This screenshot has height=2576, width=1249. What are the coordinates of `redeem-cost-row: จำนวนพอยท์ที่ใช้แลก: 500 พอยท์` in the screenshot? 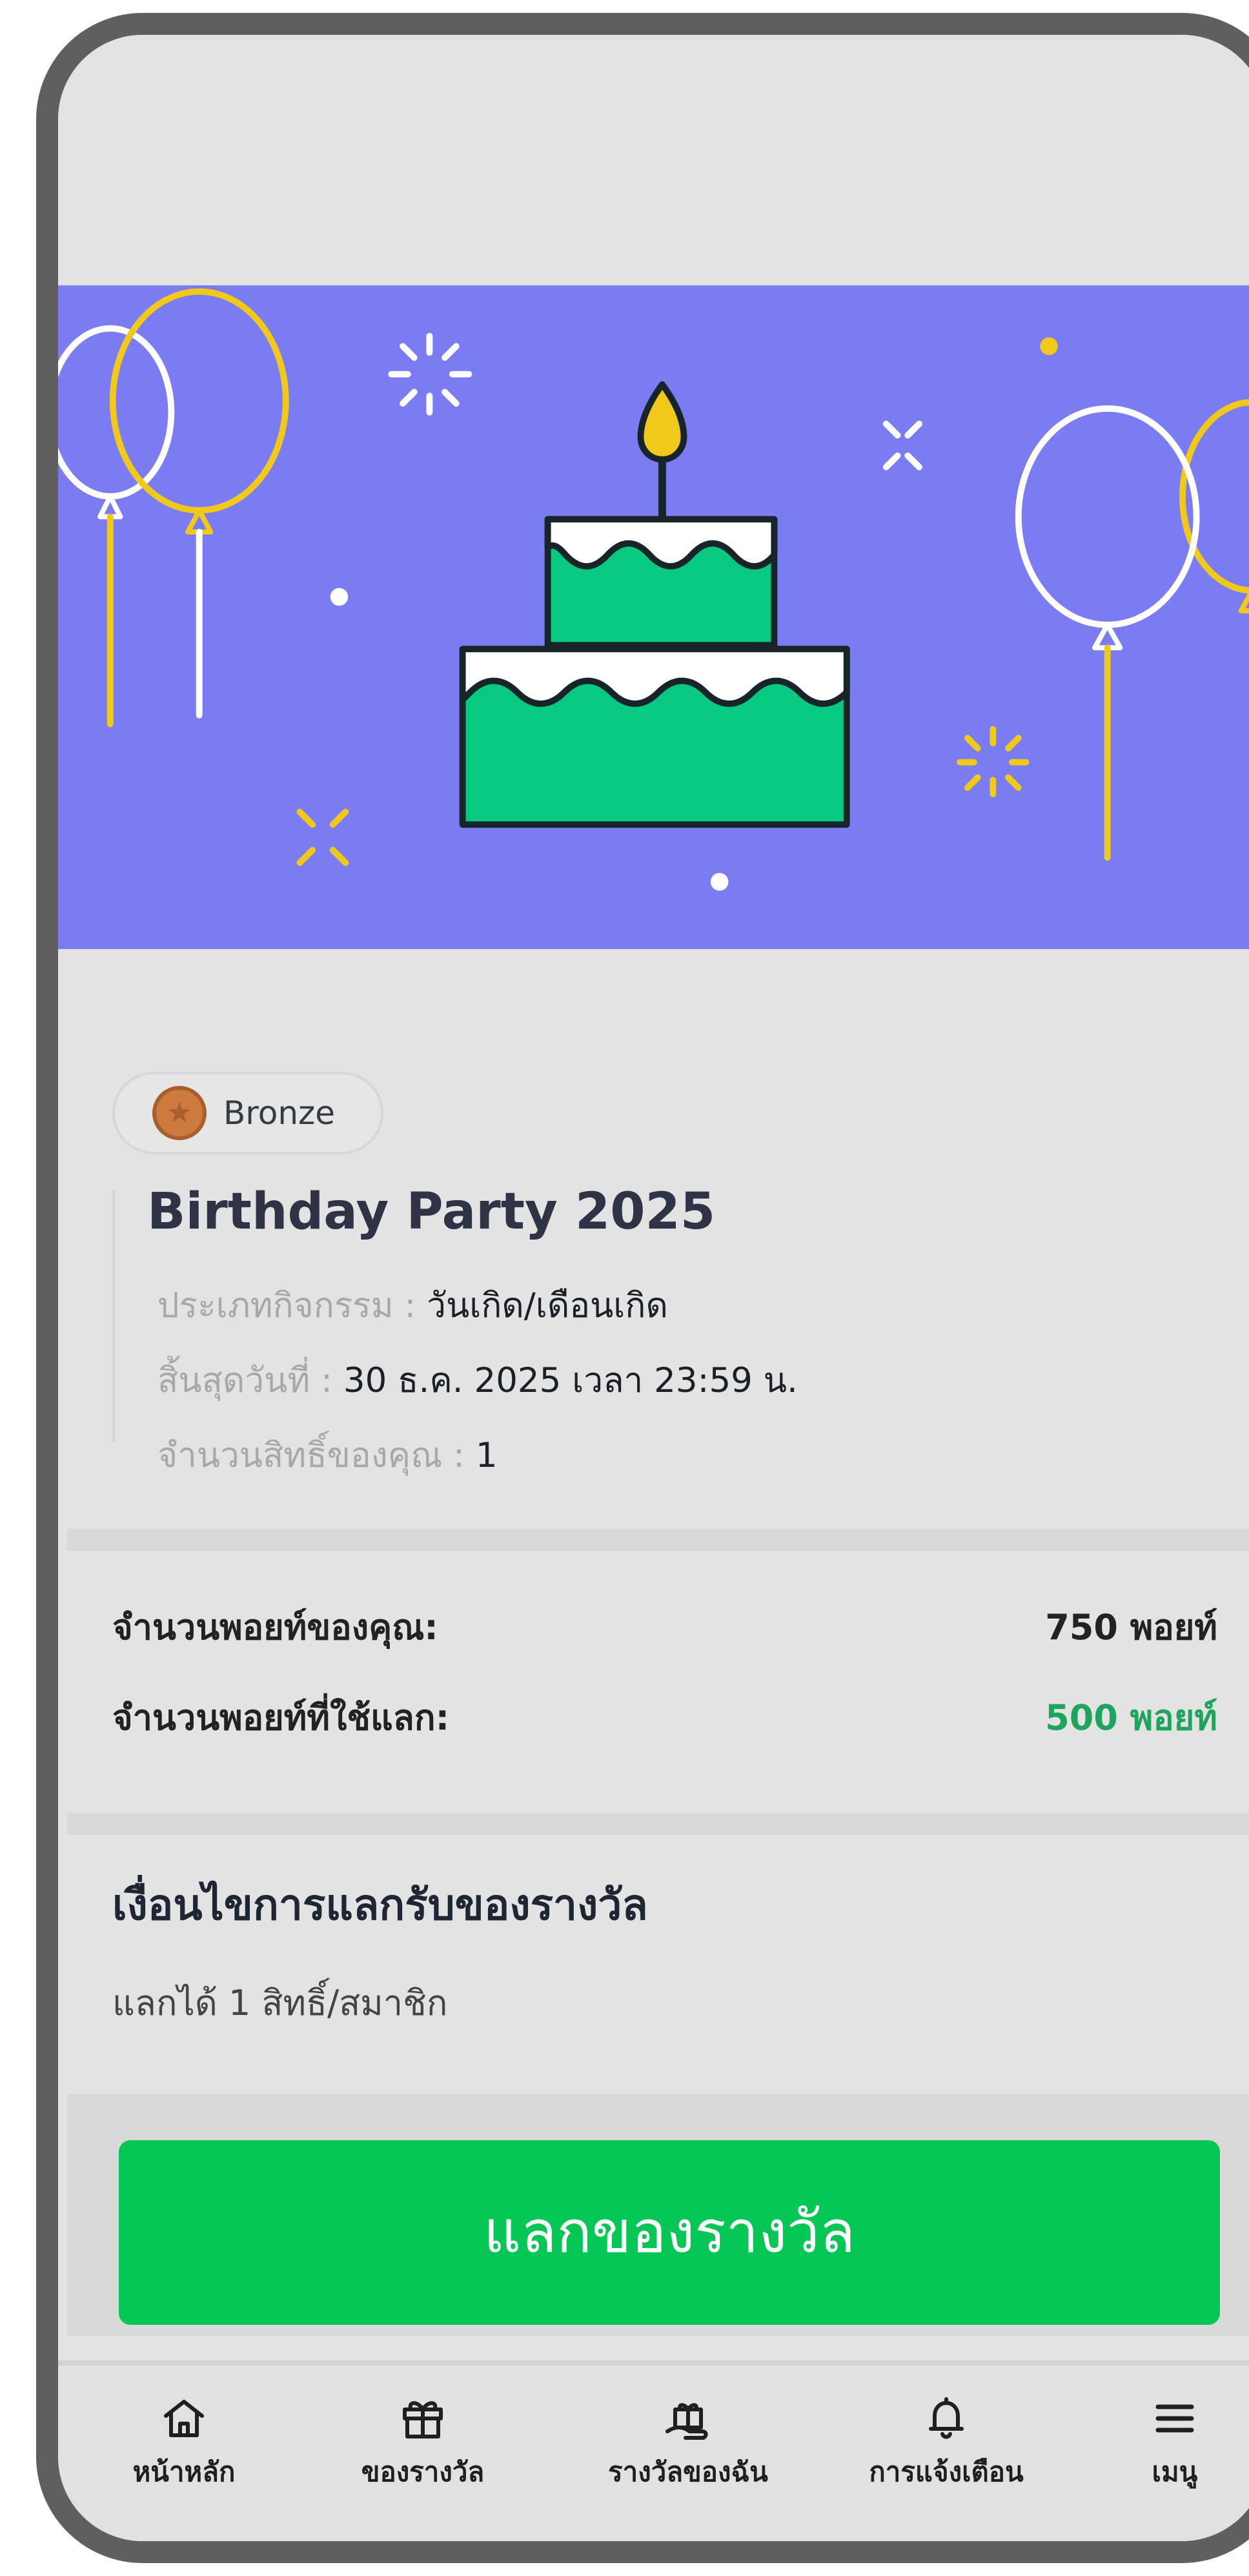 It's located at (664, 1718).